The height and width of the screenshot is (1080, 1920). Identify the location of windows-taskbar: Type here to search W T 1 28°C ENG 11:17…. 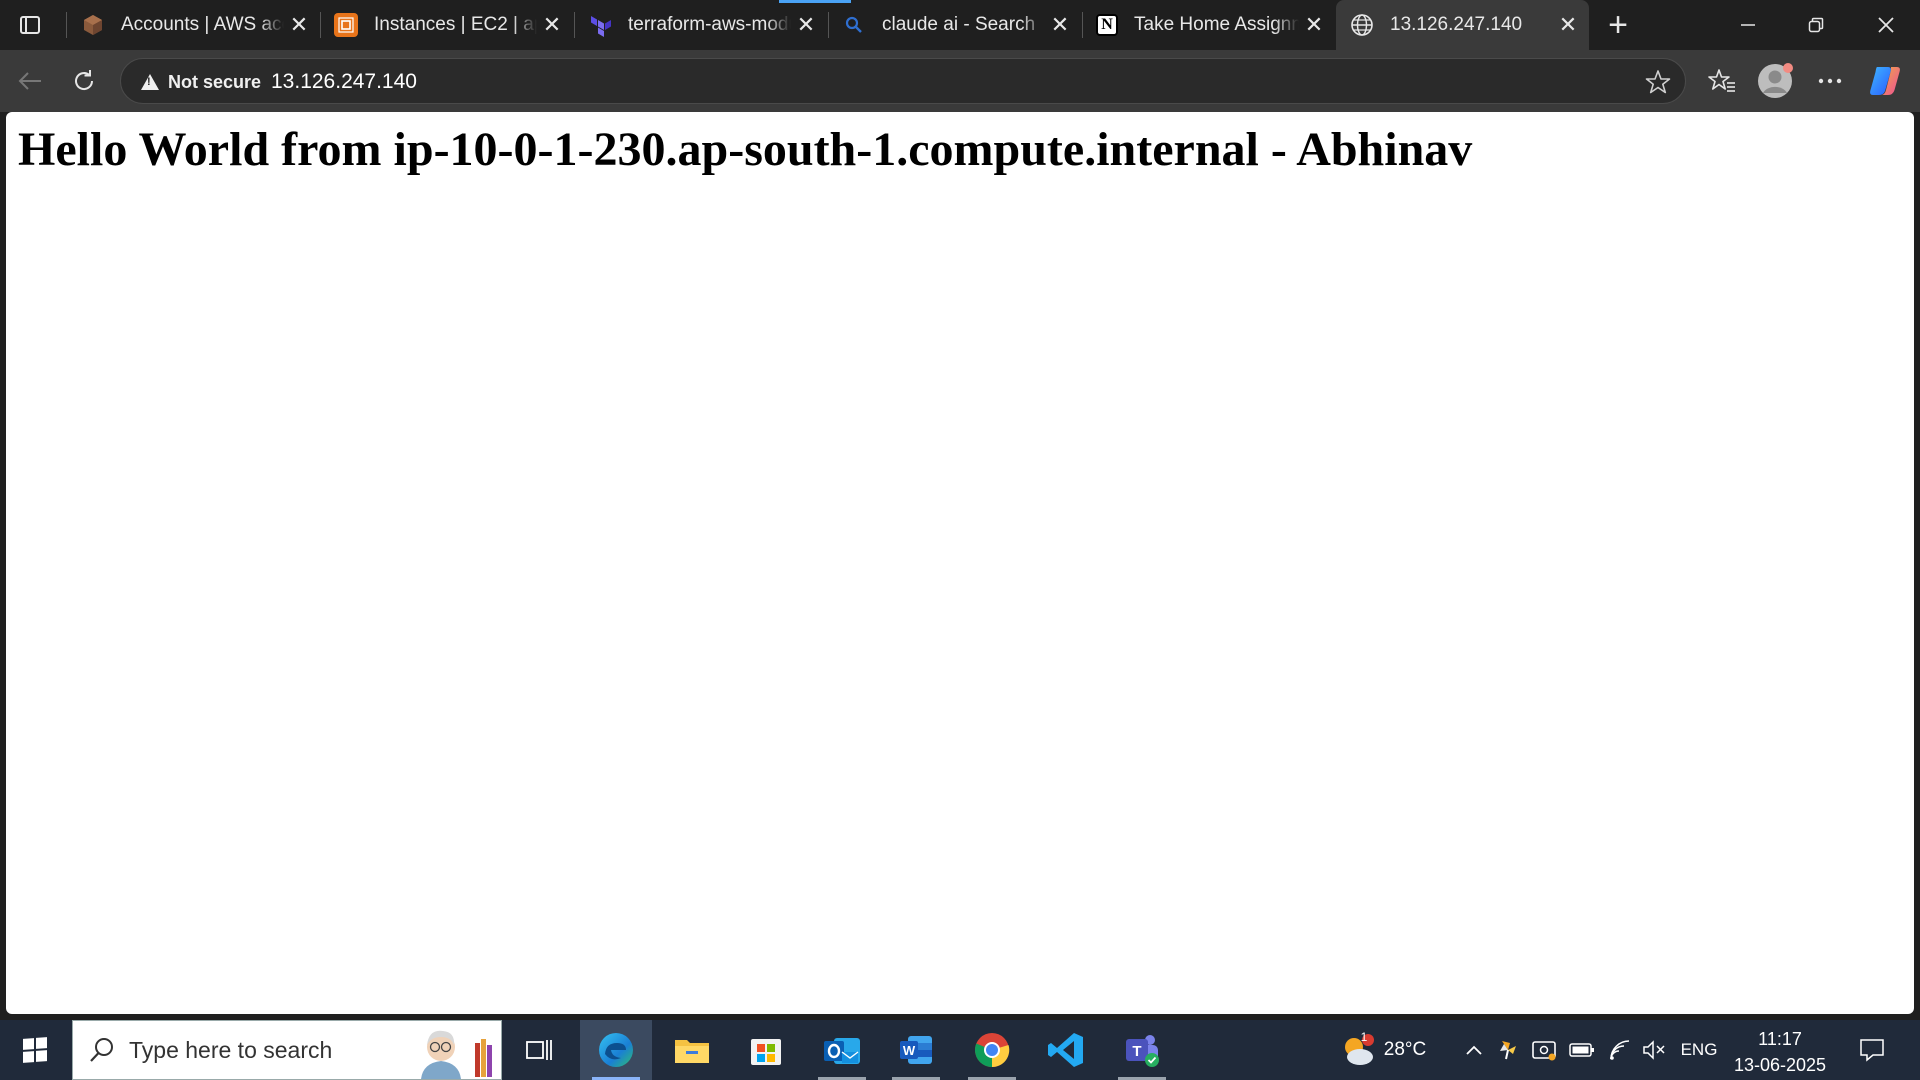
(960, 1050).